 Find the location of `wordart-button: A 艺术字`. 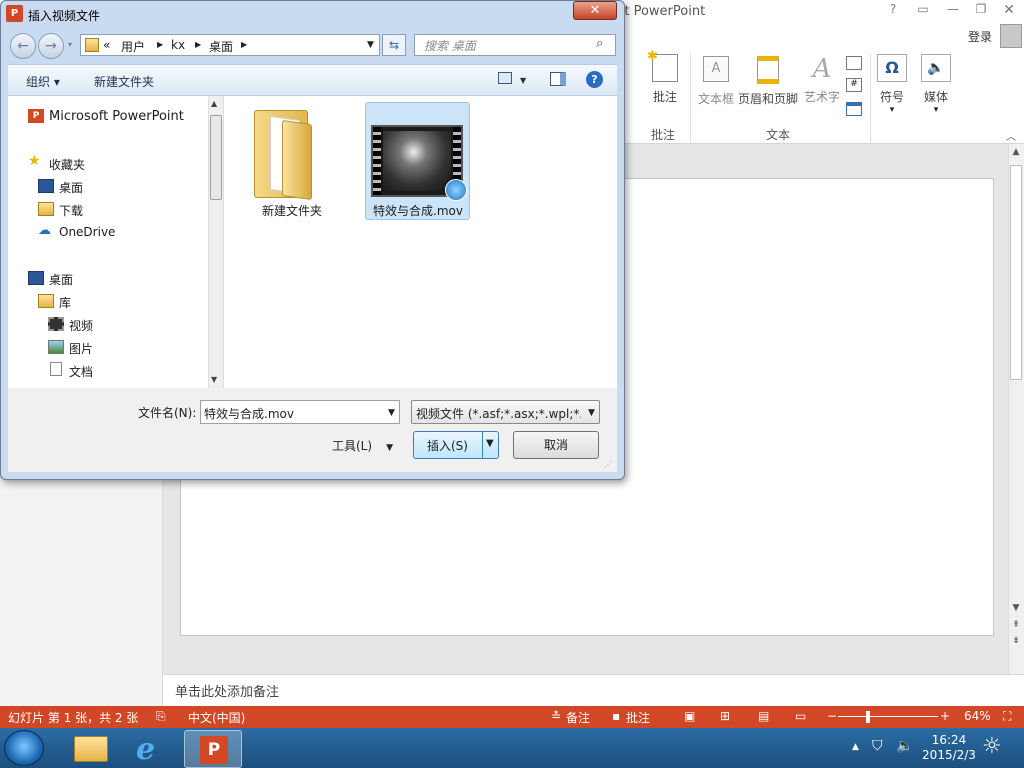

wordart-button: A 艺术字 is located at coordinates (822, 79).